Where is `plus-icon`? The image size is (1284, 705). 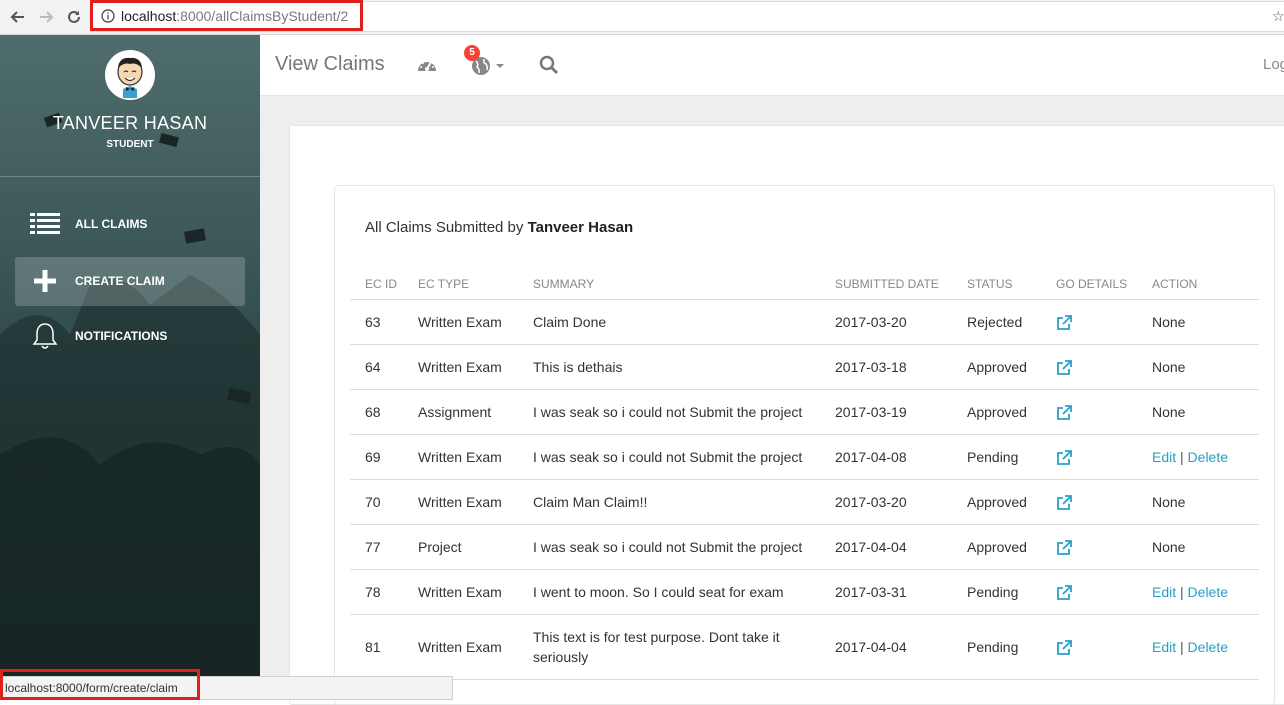
plus-icon is located at coordinates (45, 281).